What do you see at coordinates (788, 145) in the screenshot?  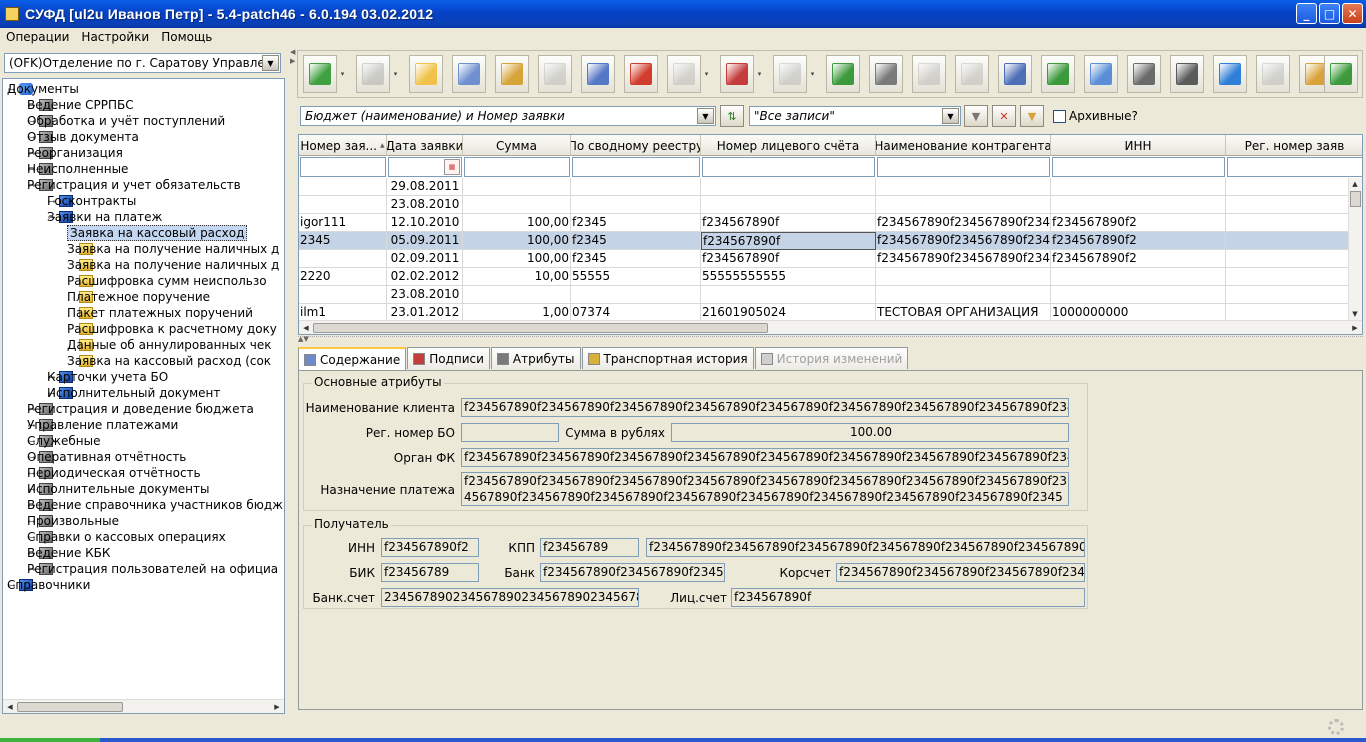 I see `column-header: Номер лицевого счёта` at bounding box center [788, 145].